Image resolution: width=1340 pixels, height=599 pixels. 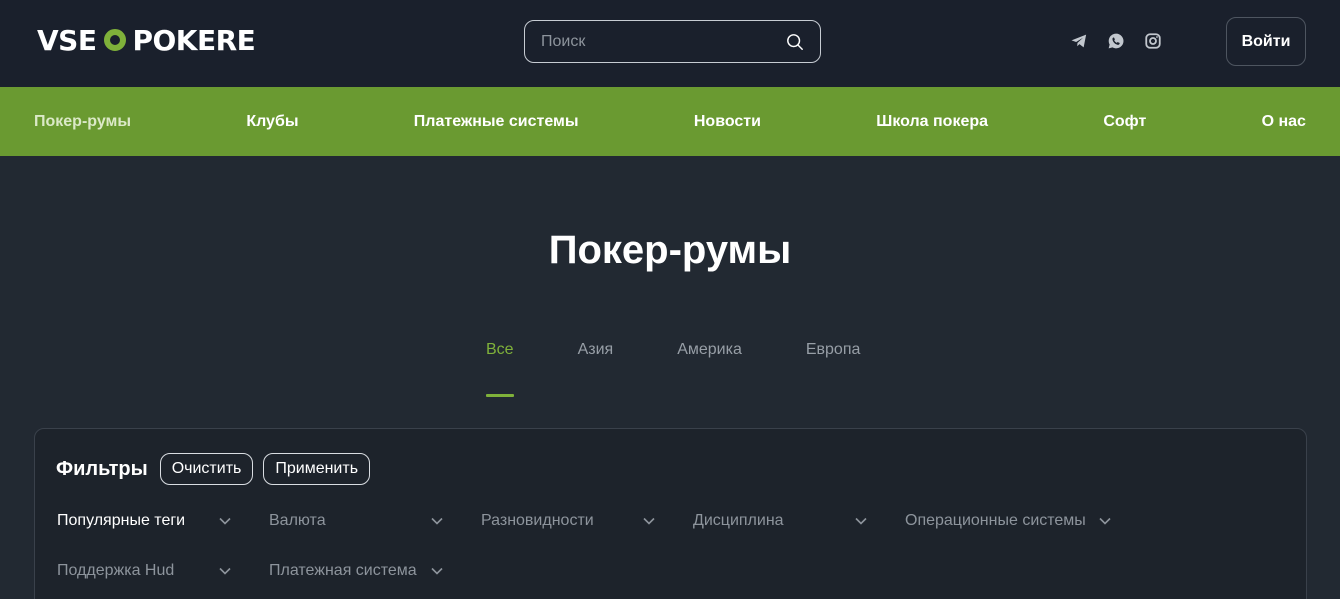 What do you see at coordinates (1079, 41) in the screenshot?
I see `telegram-icon` at bounding box center [1079, 41].